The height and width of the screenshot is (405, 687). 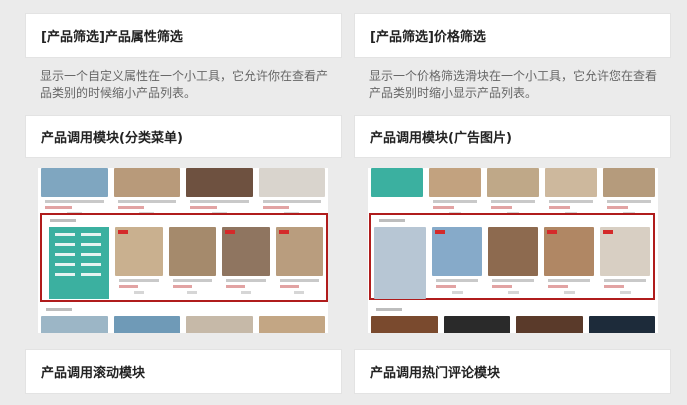 I want to click on card-ad-image: 产品调用模块(广告图片), so click(x=512, y=136).